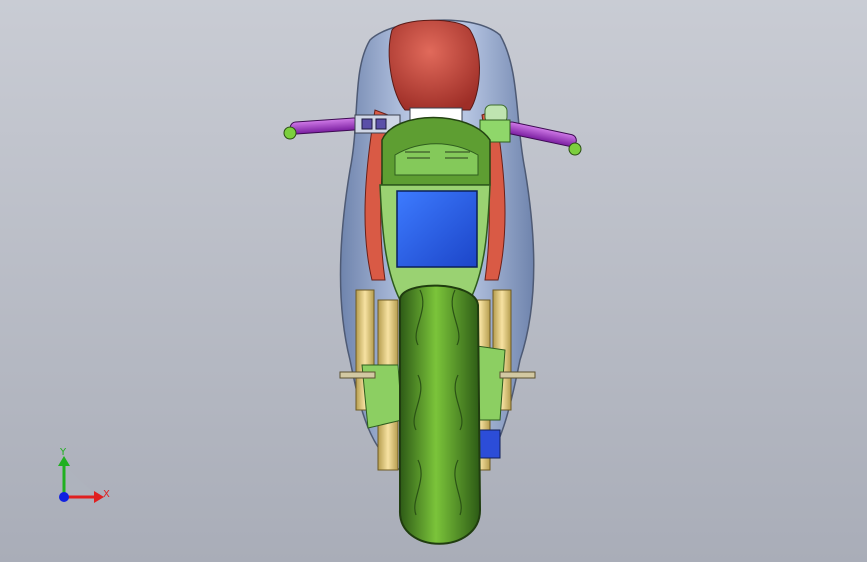 The width and height of the screenshot is (867, 562). What do you see at coordinates (63, 452) in the screenshot?
I see `y-axis-label: Y` at bounding box center [63, 452].